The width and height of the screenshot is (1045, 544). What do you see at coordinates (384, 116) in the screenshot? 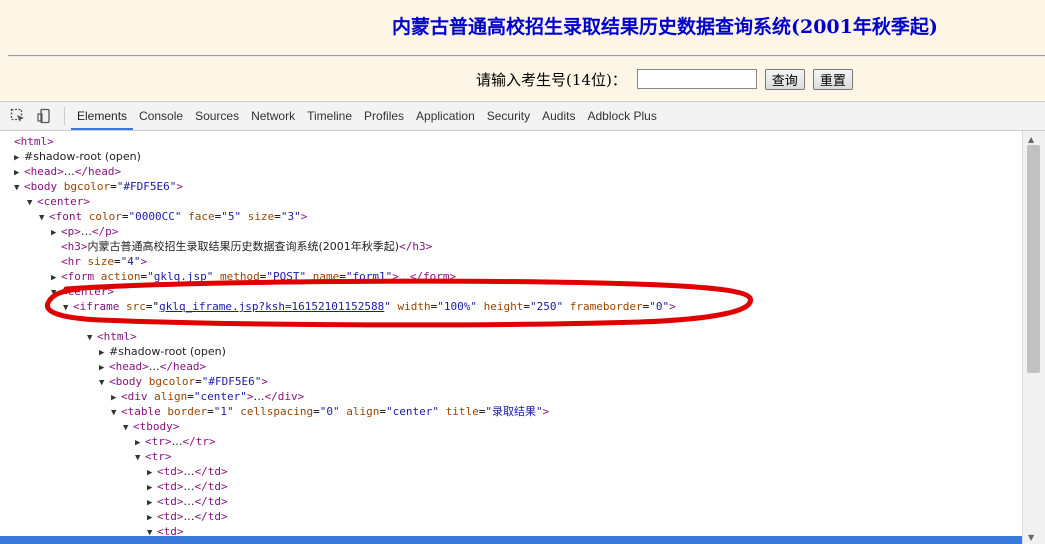
I see `tab-profiles: Profiles` at bounding box center [384, 116].